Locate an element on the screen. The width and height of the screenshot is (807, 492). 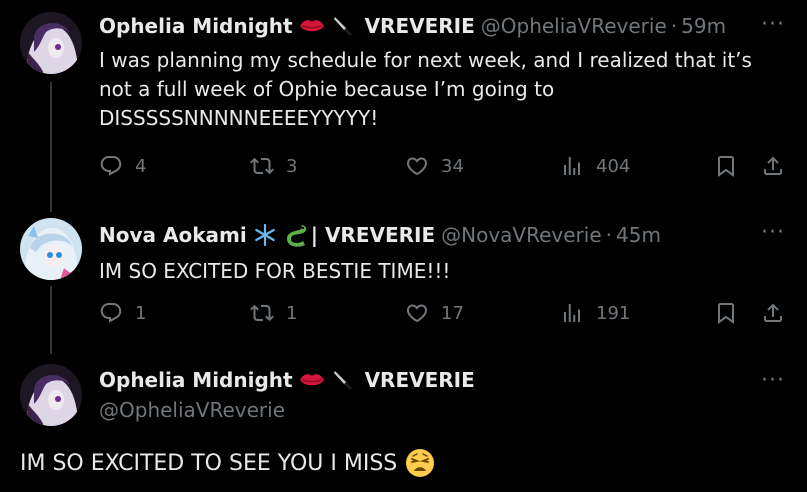
weary-face-emoji is located at coordinates (420, 463).